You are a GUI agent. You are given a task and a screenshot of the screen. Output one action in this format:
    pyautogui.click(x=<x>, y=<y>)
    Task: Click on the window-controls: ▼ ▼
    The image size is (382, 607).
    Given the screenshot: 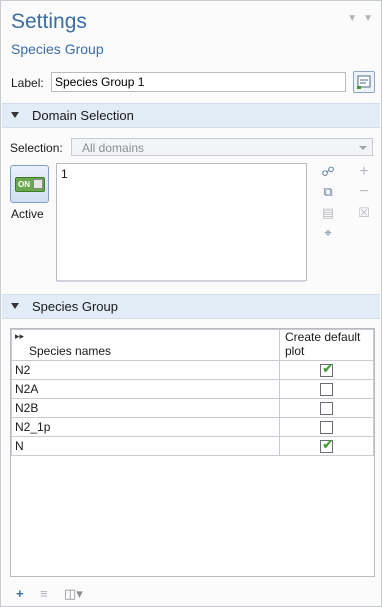 What is the action you would take?
    pyautogui.click(x=357, y=18)
    